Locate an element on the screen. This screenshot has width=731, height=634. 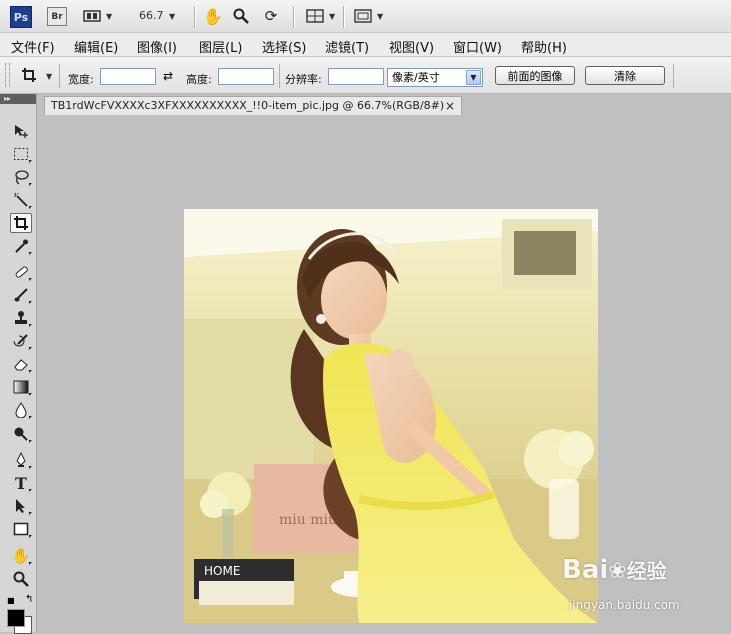
hand-tool: ✋ is located at coordinates (21, 556).